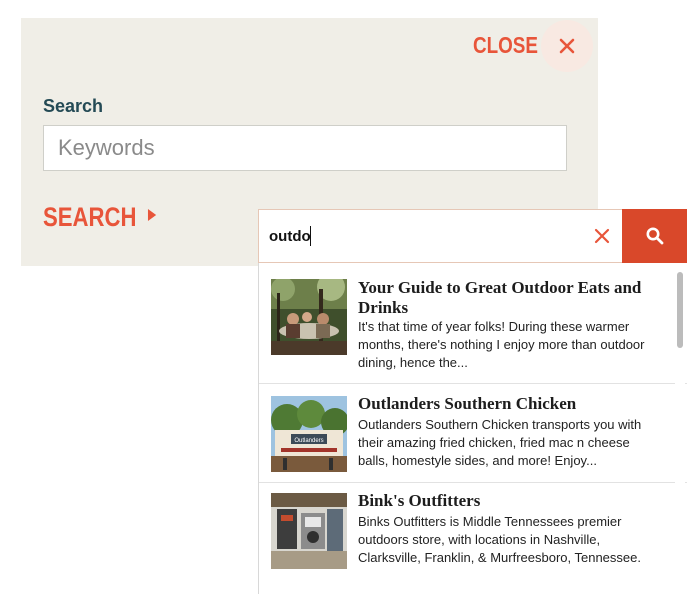 The height and width of the screenshot is (594, 700). What do you see at coordinates (419, 500) in the screenshot?
I see `result-title: Bink's Outfitters` at bounding box center [419, 500].